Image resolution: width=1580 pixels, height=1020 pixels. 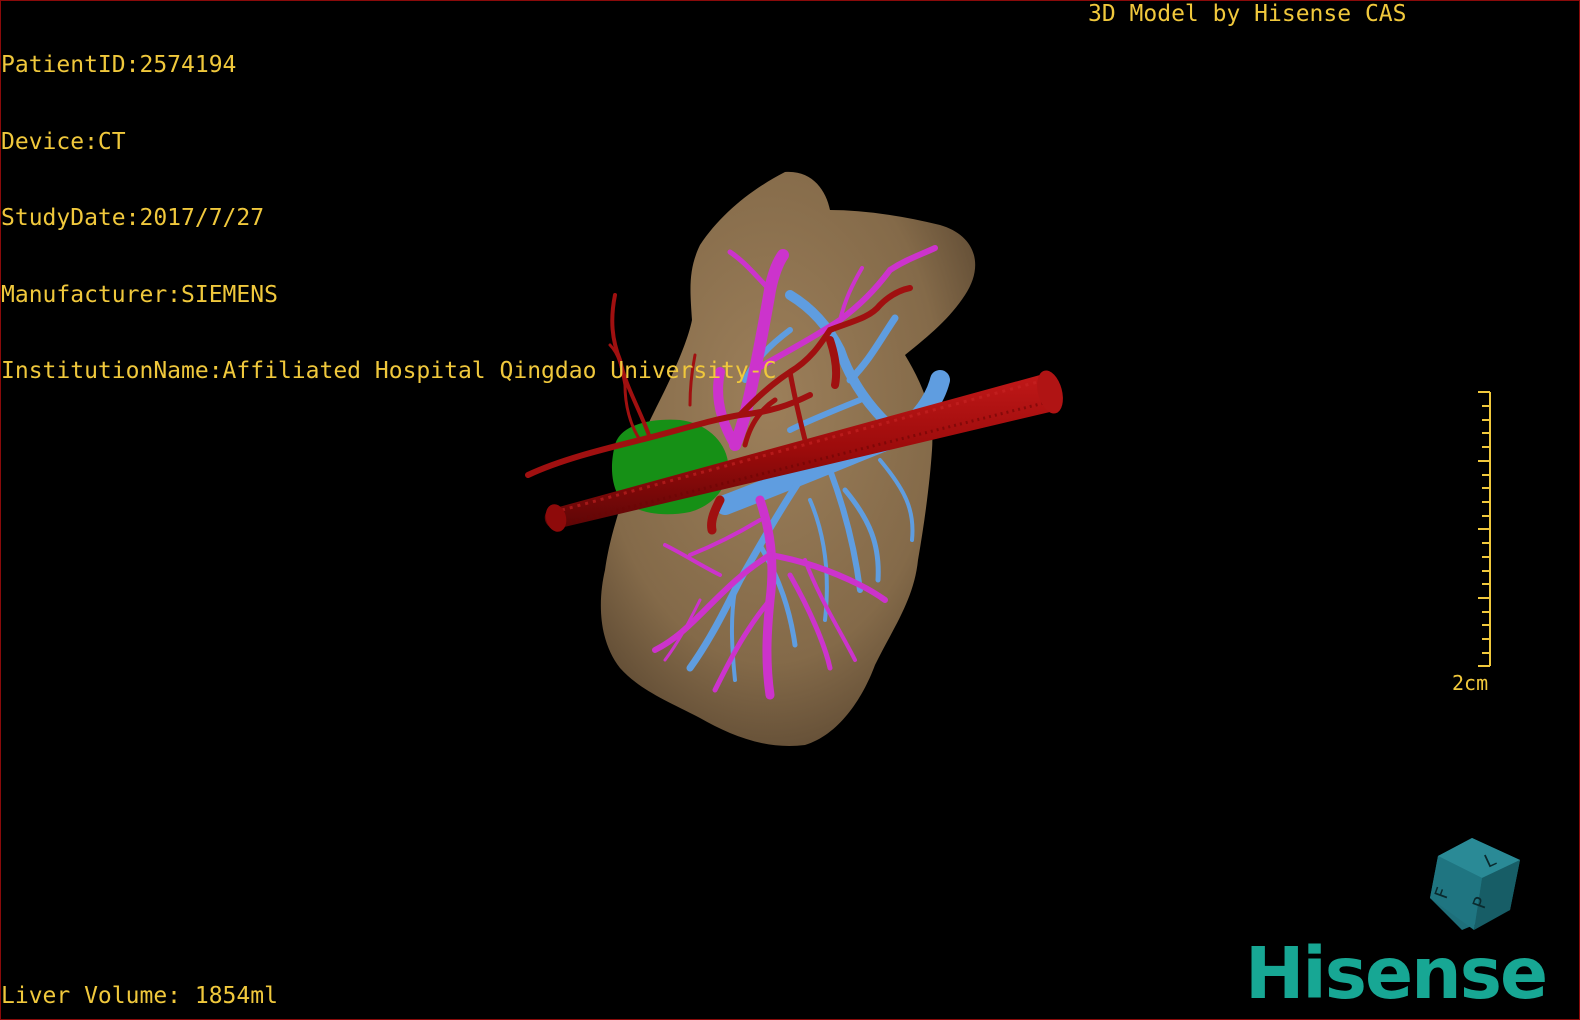 I want to click on orientation-cube-icon: F L P, so click(x=1480, y=888).